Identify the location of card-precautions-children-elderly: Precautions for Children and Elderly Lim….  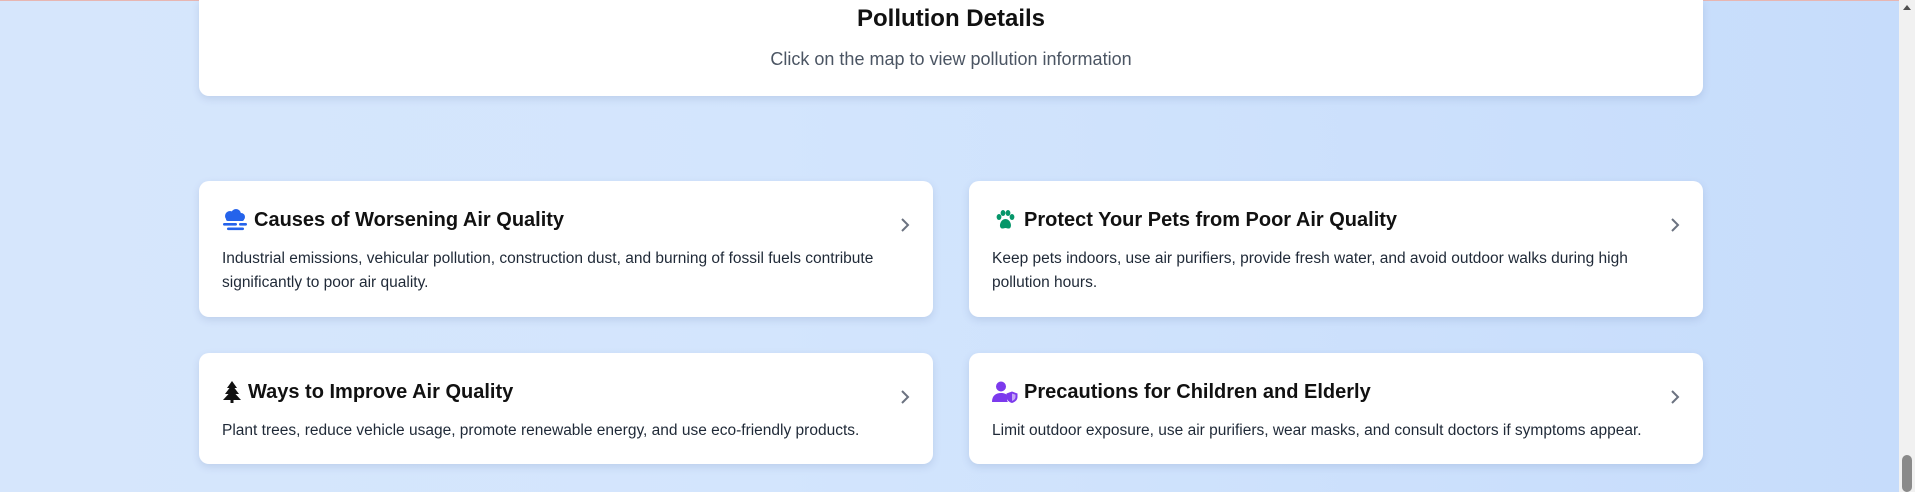
(1336, 408).